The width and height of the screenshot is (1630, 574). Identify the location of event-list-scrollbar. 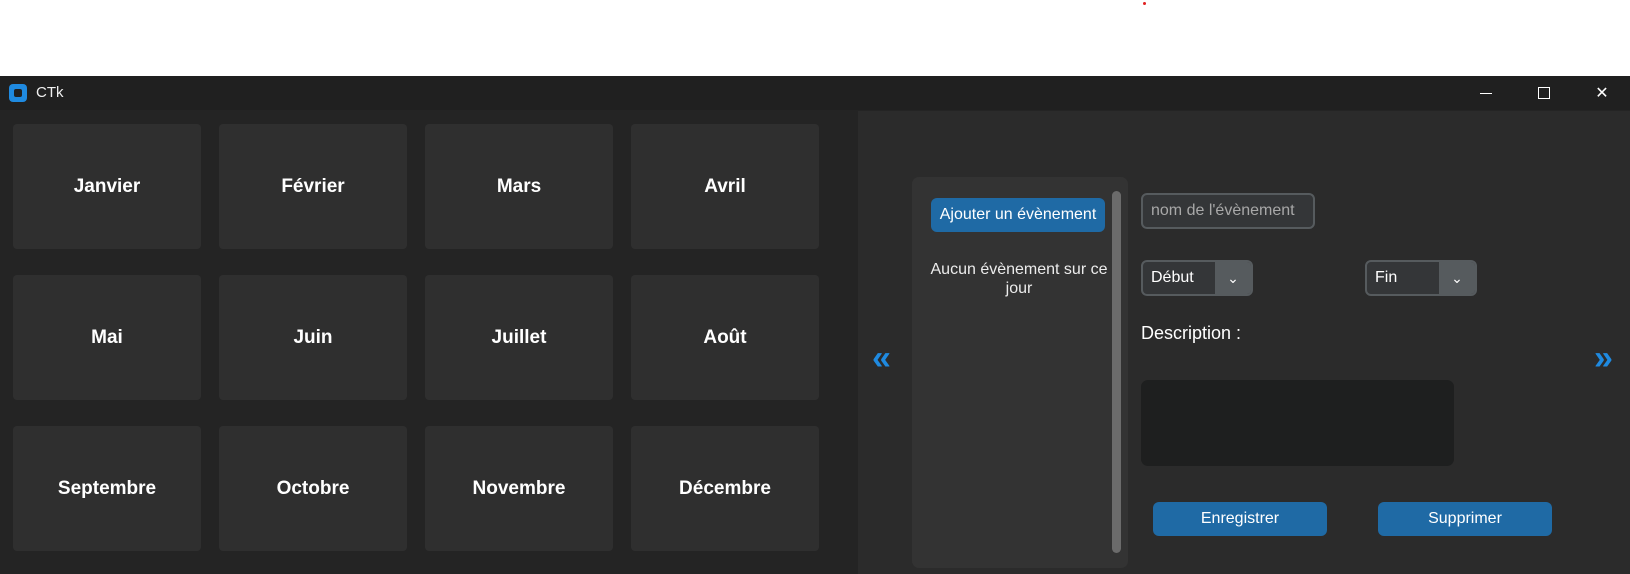
(1116, 372).